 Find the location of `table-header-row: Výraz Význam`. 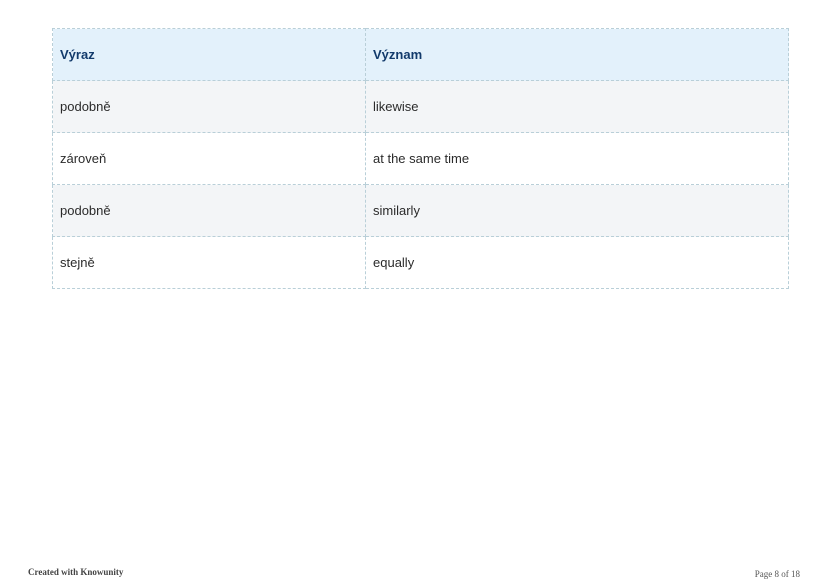

table-header-row: Výraz Význam is located at coordinates (420, 54).